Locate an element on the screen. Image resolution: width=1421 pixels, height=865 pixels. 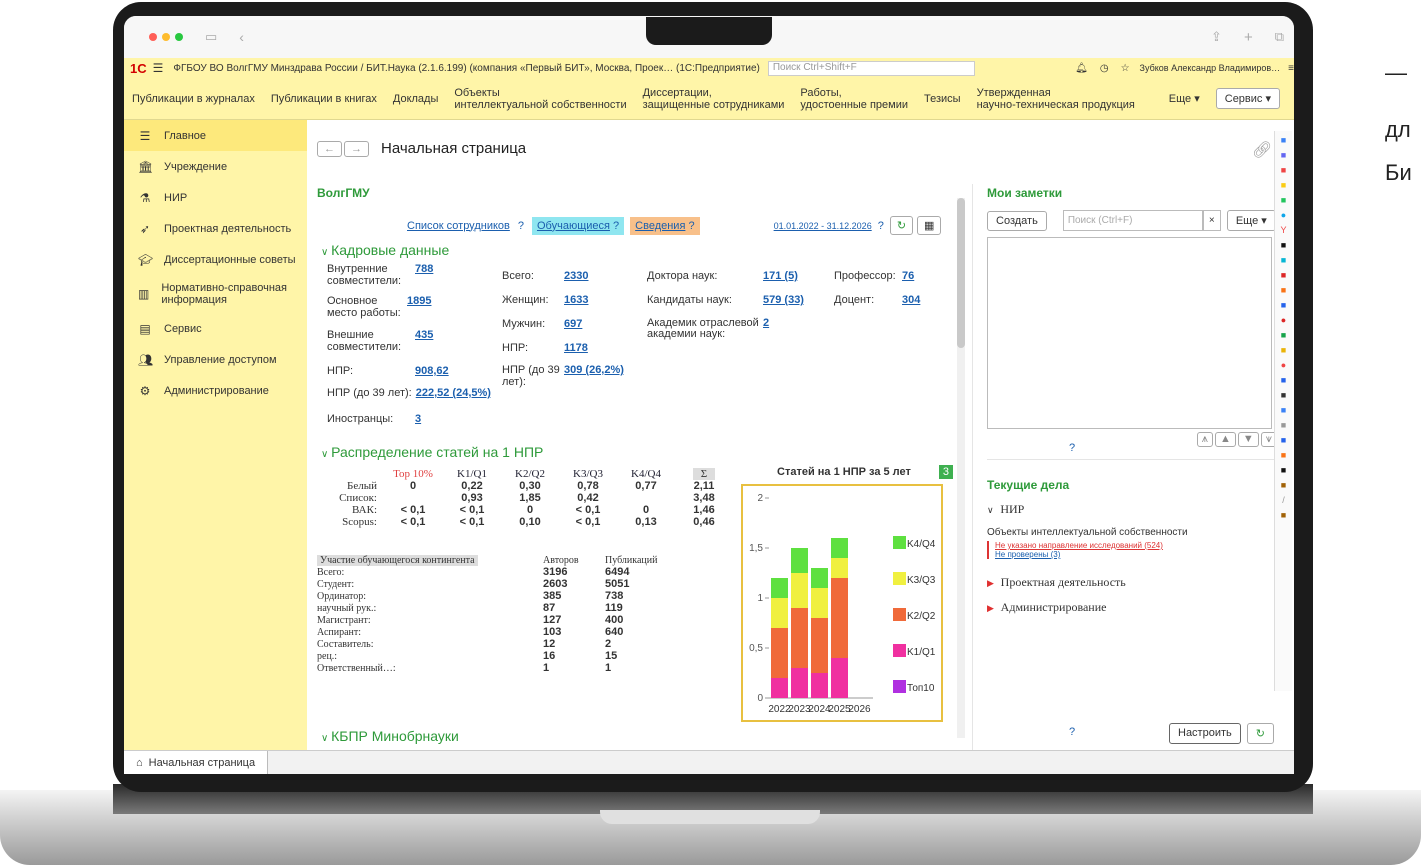
menu-awards: Работы, удостоенные премии is located at coordinates (854, 99).